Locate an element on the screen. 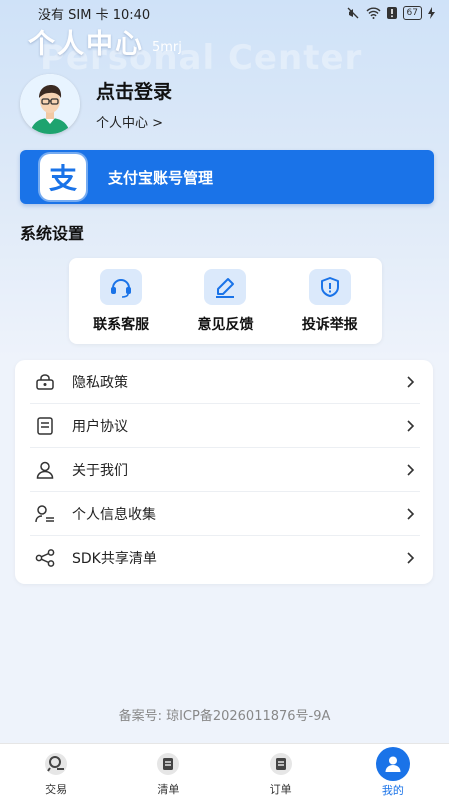 The height and width of the screenshot is (801, 449). system-settings-title: 系统设置 is located at coordinates (52, 233).